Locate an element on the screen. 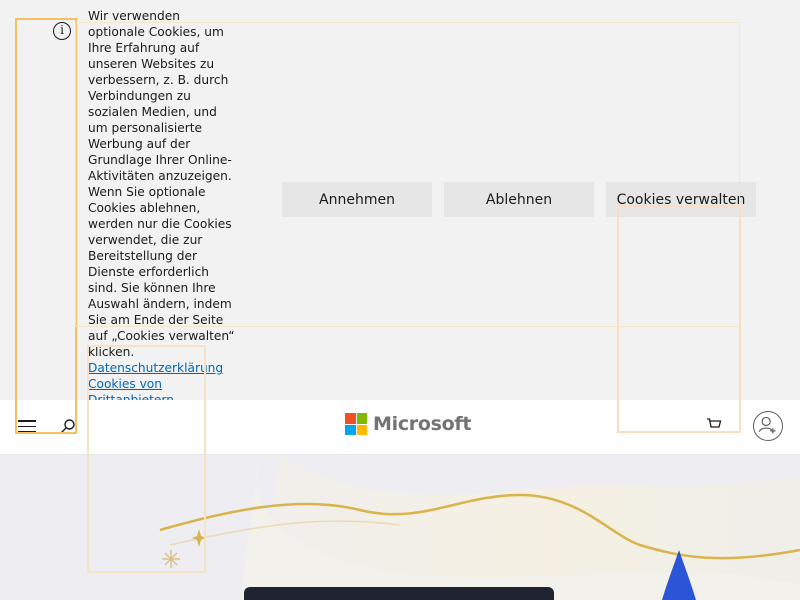 The width and height of the screenshot is (800, 600). accept-button: Annehmen is located at coordinates (357, 199).